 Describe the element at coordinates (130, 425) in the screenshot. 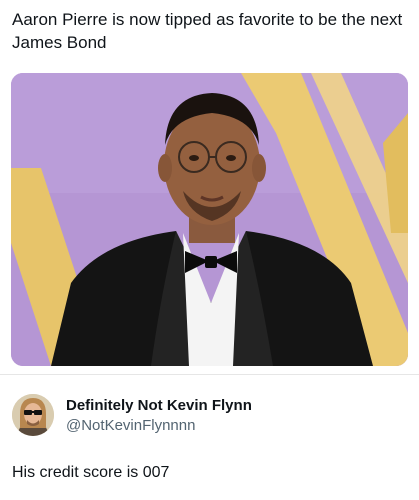

I see `user-handle: @NotKevinFlynnnn` at that location.